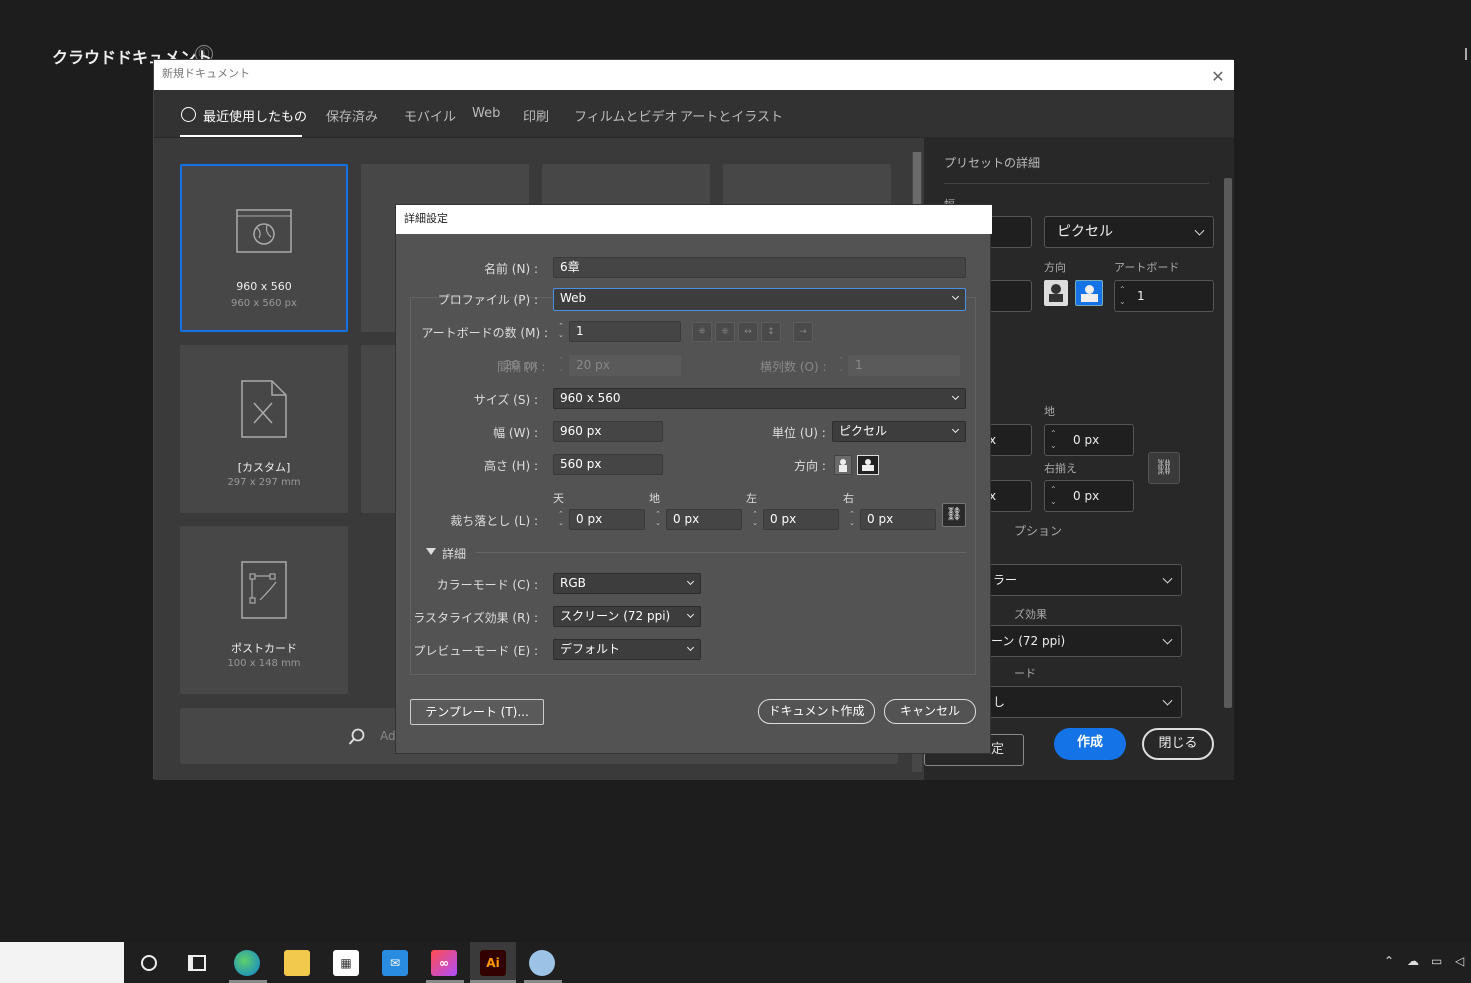  Describe the element at coordinates (255, 115) in the screenshot. I see `tab-recent: 最近使用したもの` at that location.